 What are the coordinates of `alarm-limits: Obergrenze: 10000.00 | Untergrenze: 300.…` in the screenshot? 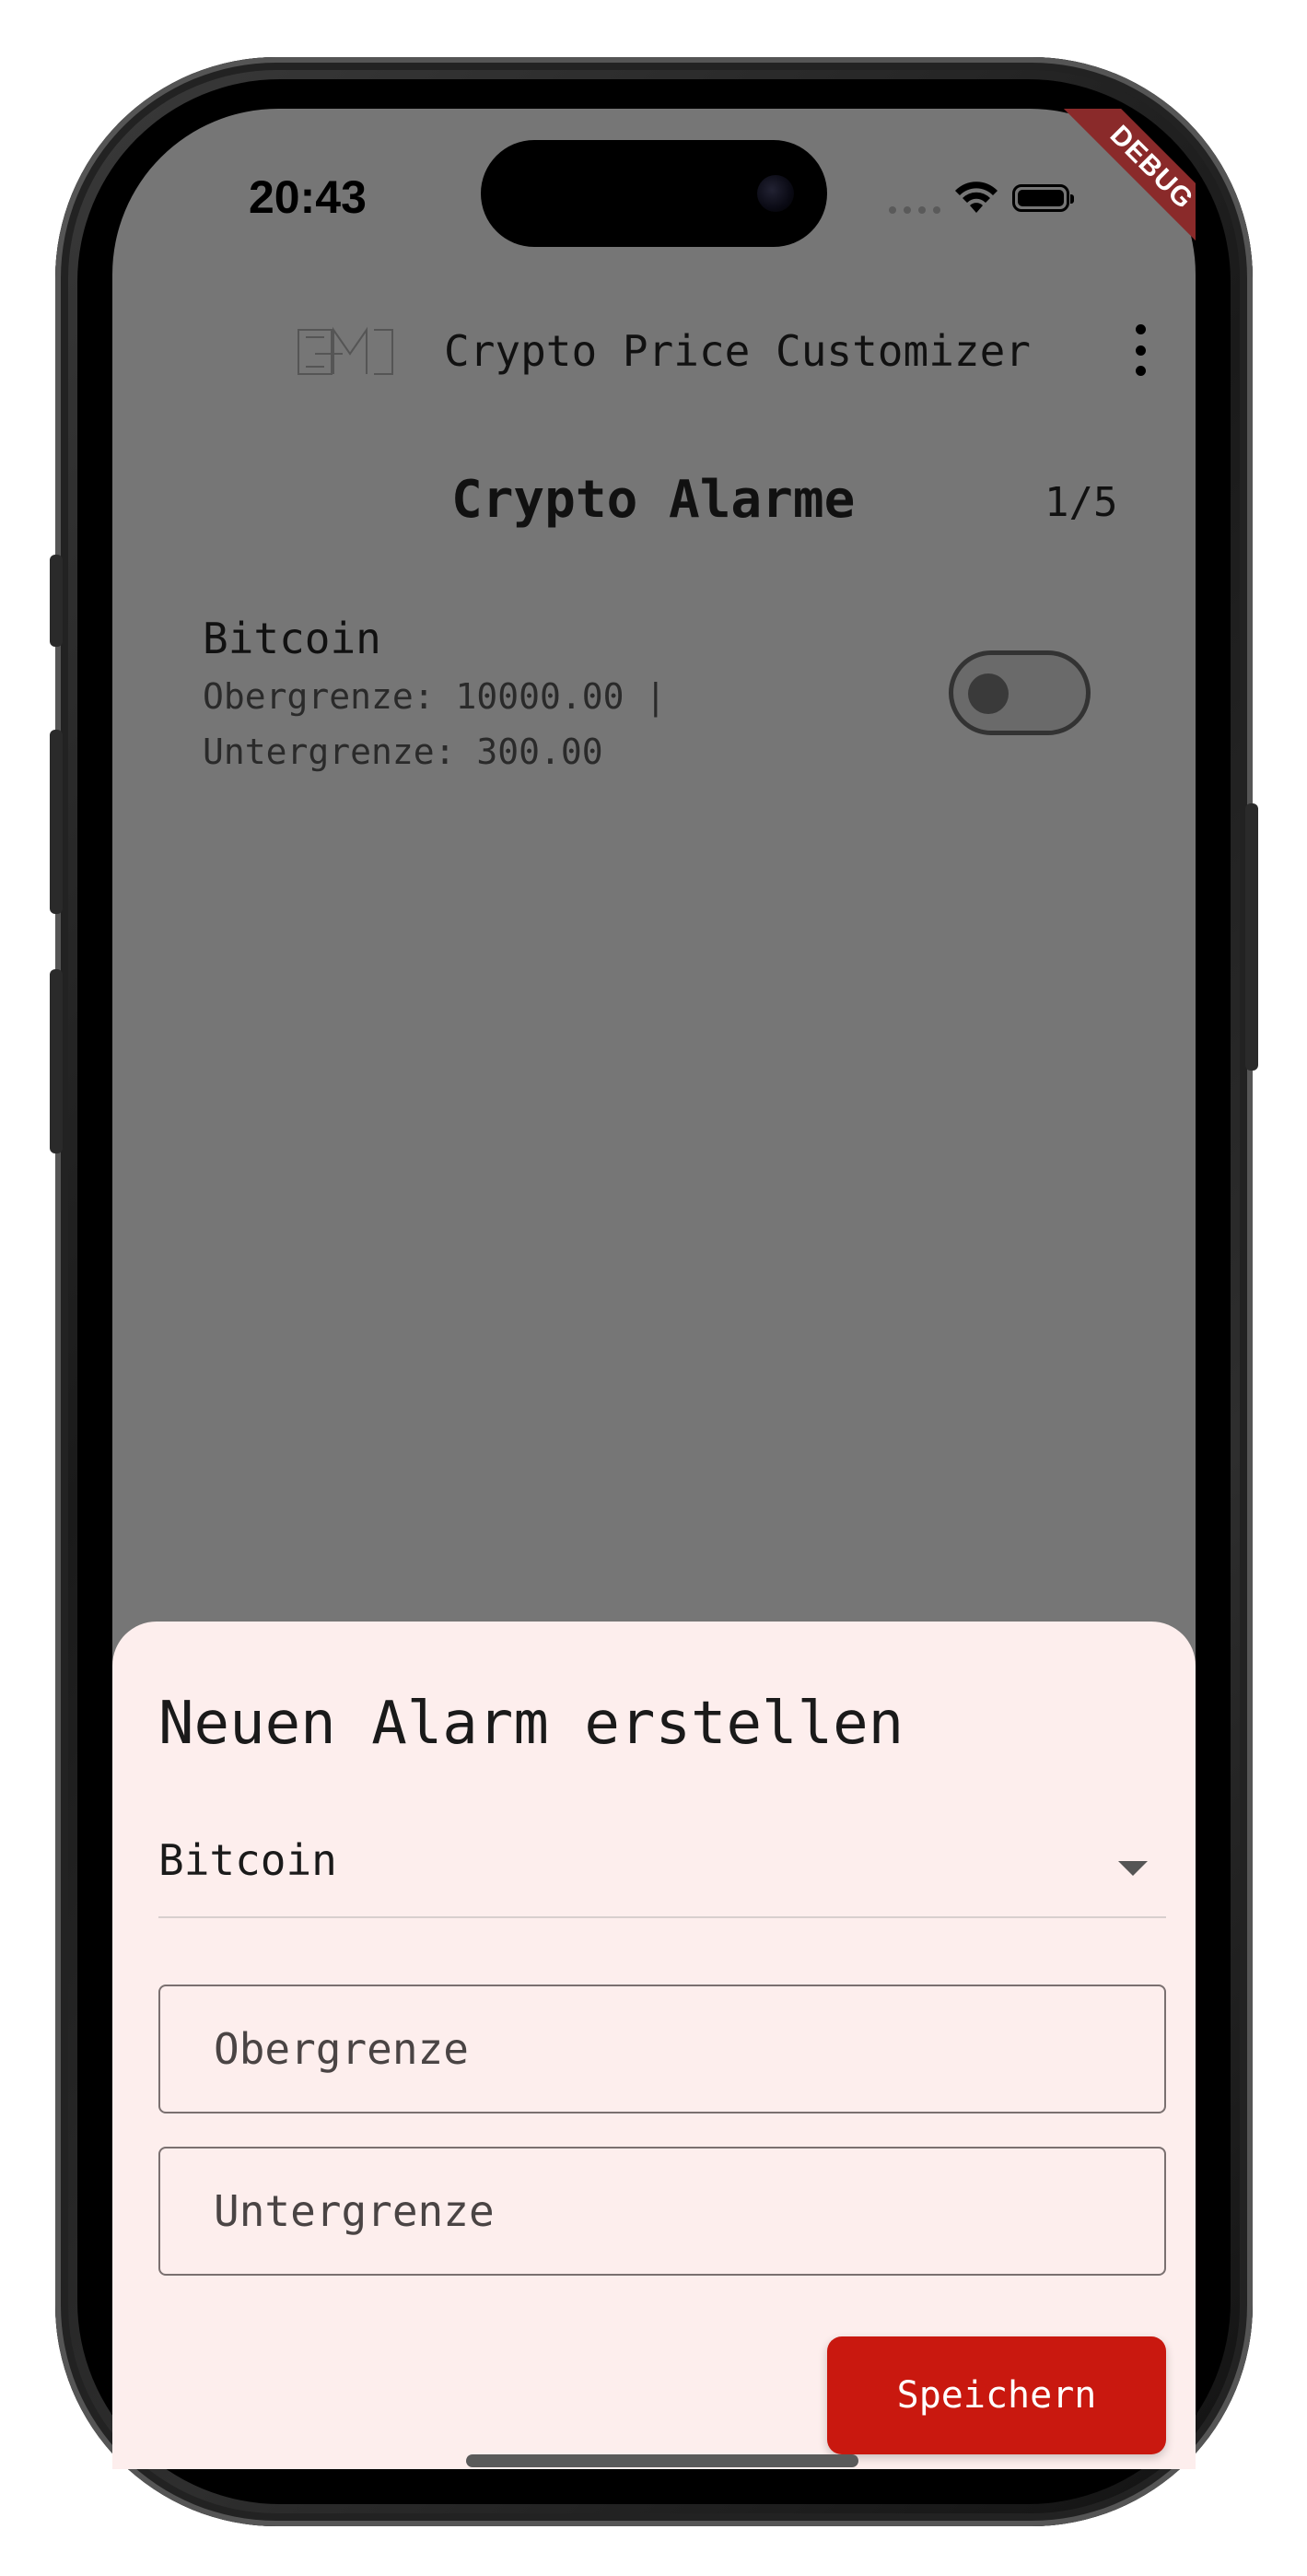 It's located at (435, 724).